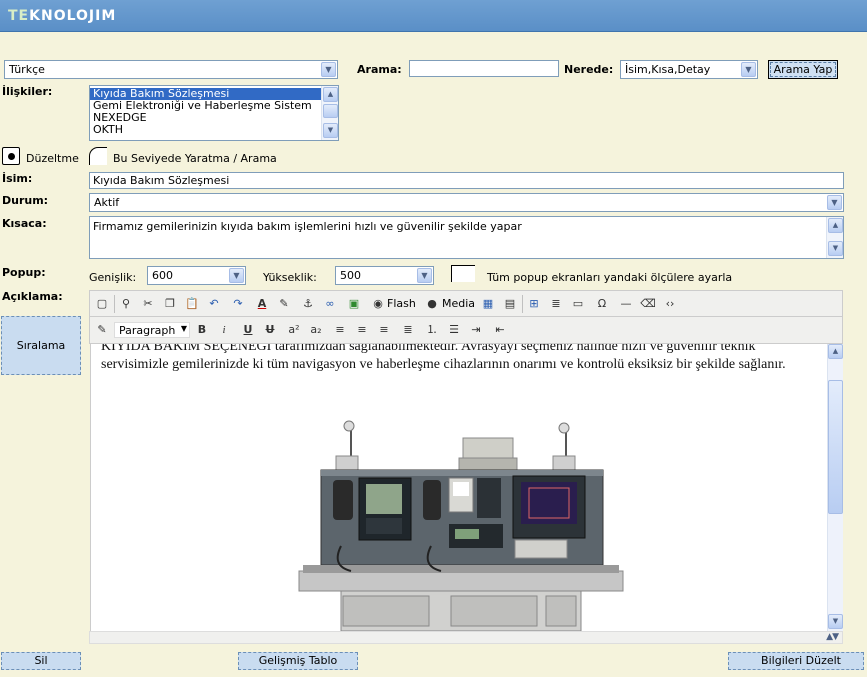  I want to click on highlight-icon: ✎, so click(284, 304).